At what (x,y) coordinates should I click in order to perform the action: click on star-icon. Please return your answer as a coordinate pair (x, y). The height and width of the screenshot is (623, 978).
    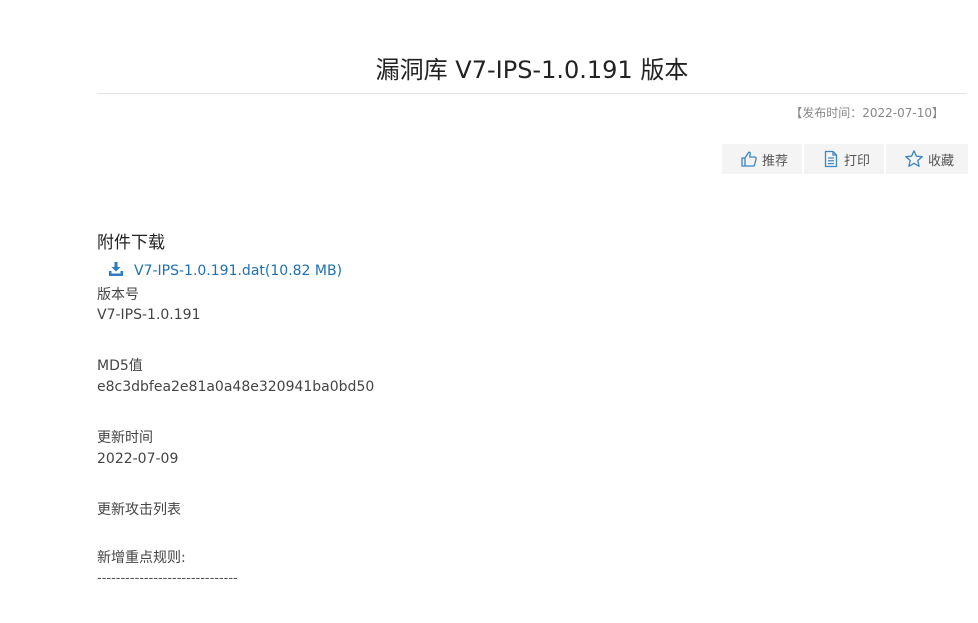
    Looking at the image, I should click on (914, 159).